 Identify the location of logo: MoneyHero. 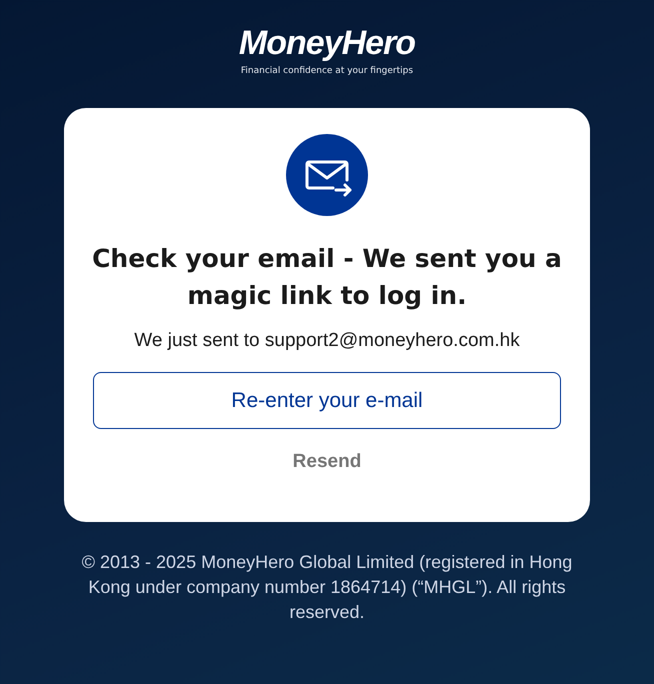
(327, 43).